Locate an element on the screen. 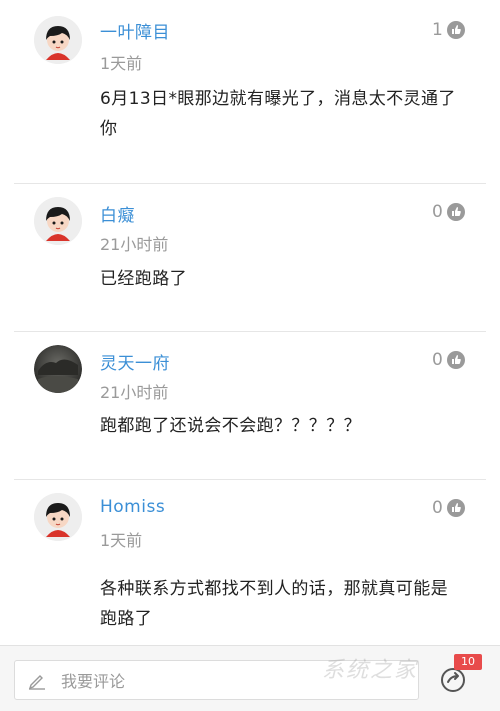 This screenshot has width=500, height=711. comment-bar: 我要评论 10 is located at coordinates (250, 678).